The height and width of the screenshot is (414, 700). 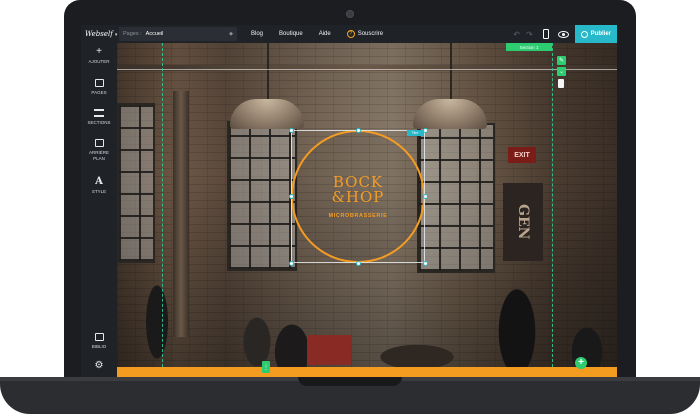 What do you see at coordinates (581, 363) in the screenshot?
I see `add-section-button: +` at bounding box center [581, 363].